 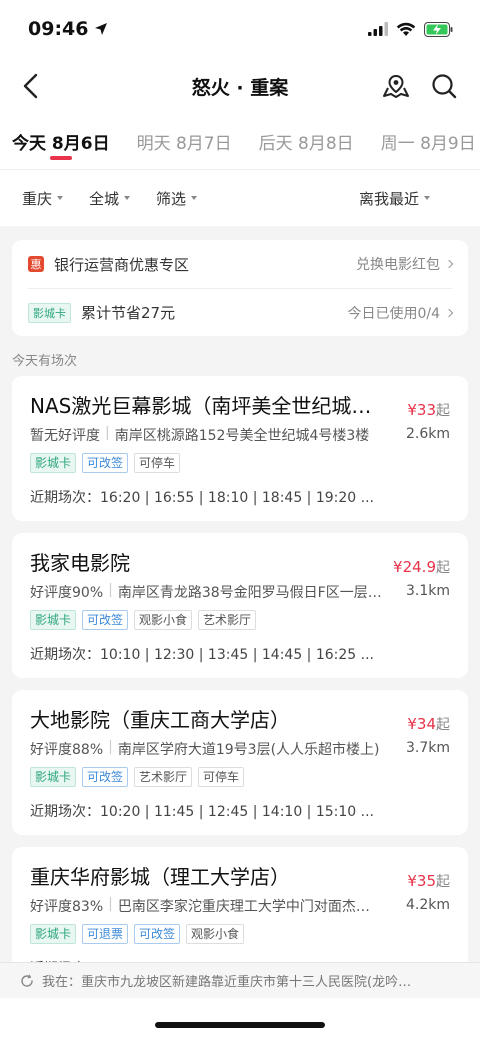 I want to click on home-indicator, so click(x=240, y=1025).